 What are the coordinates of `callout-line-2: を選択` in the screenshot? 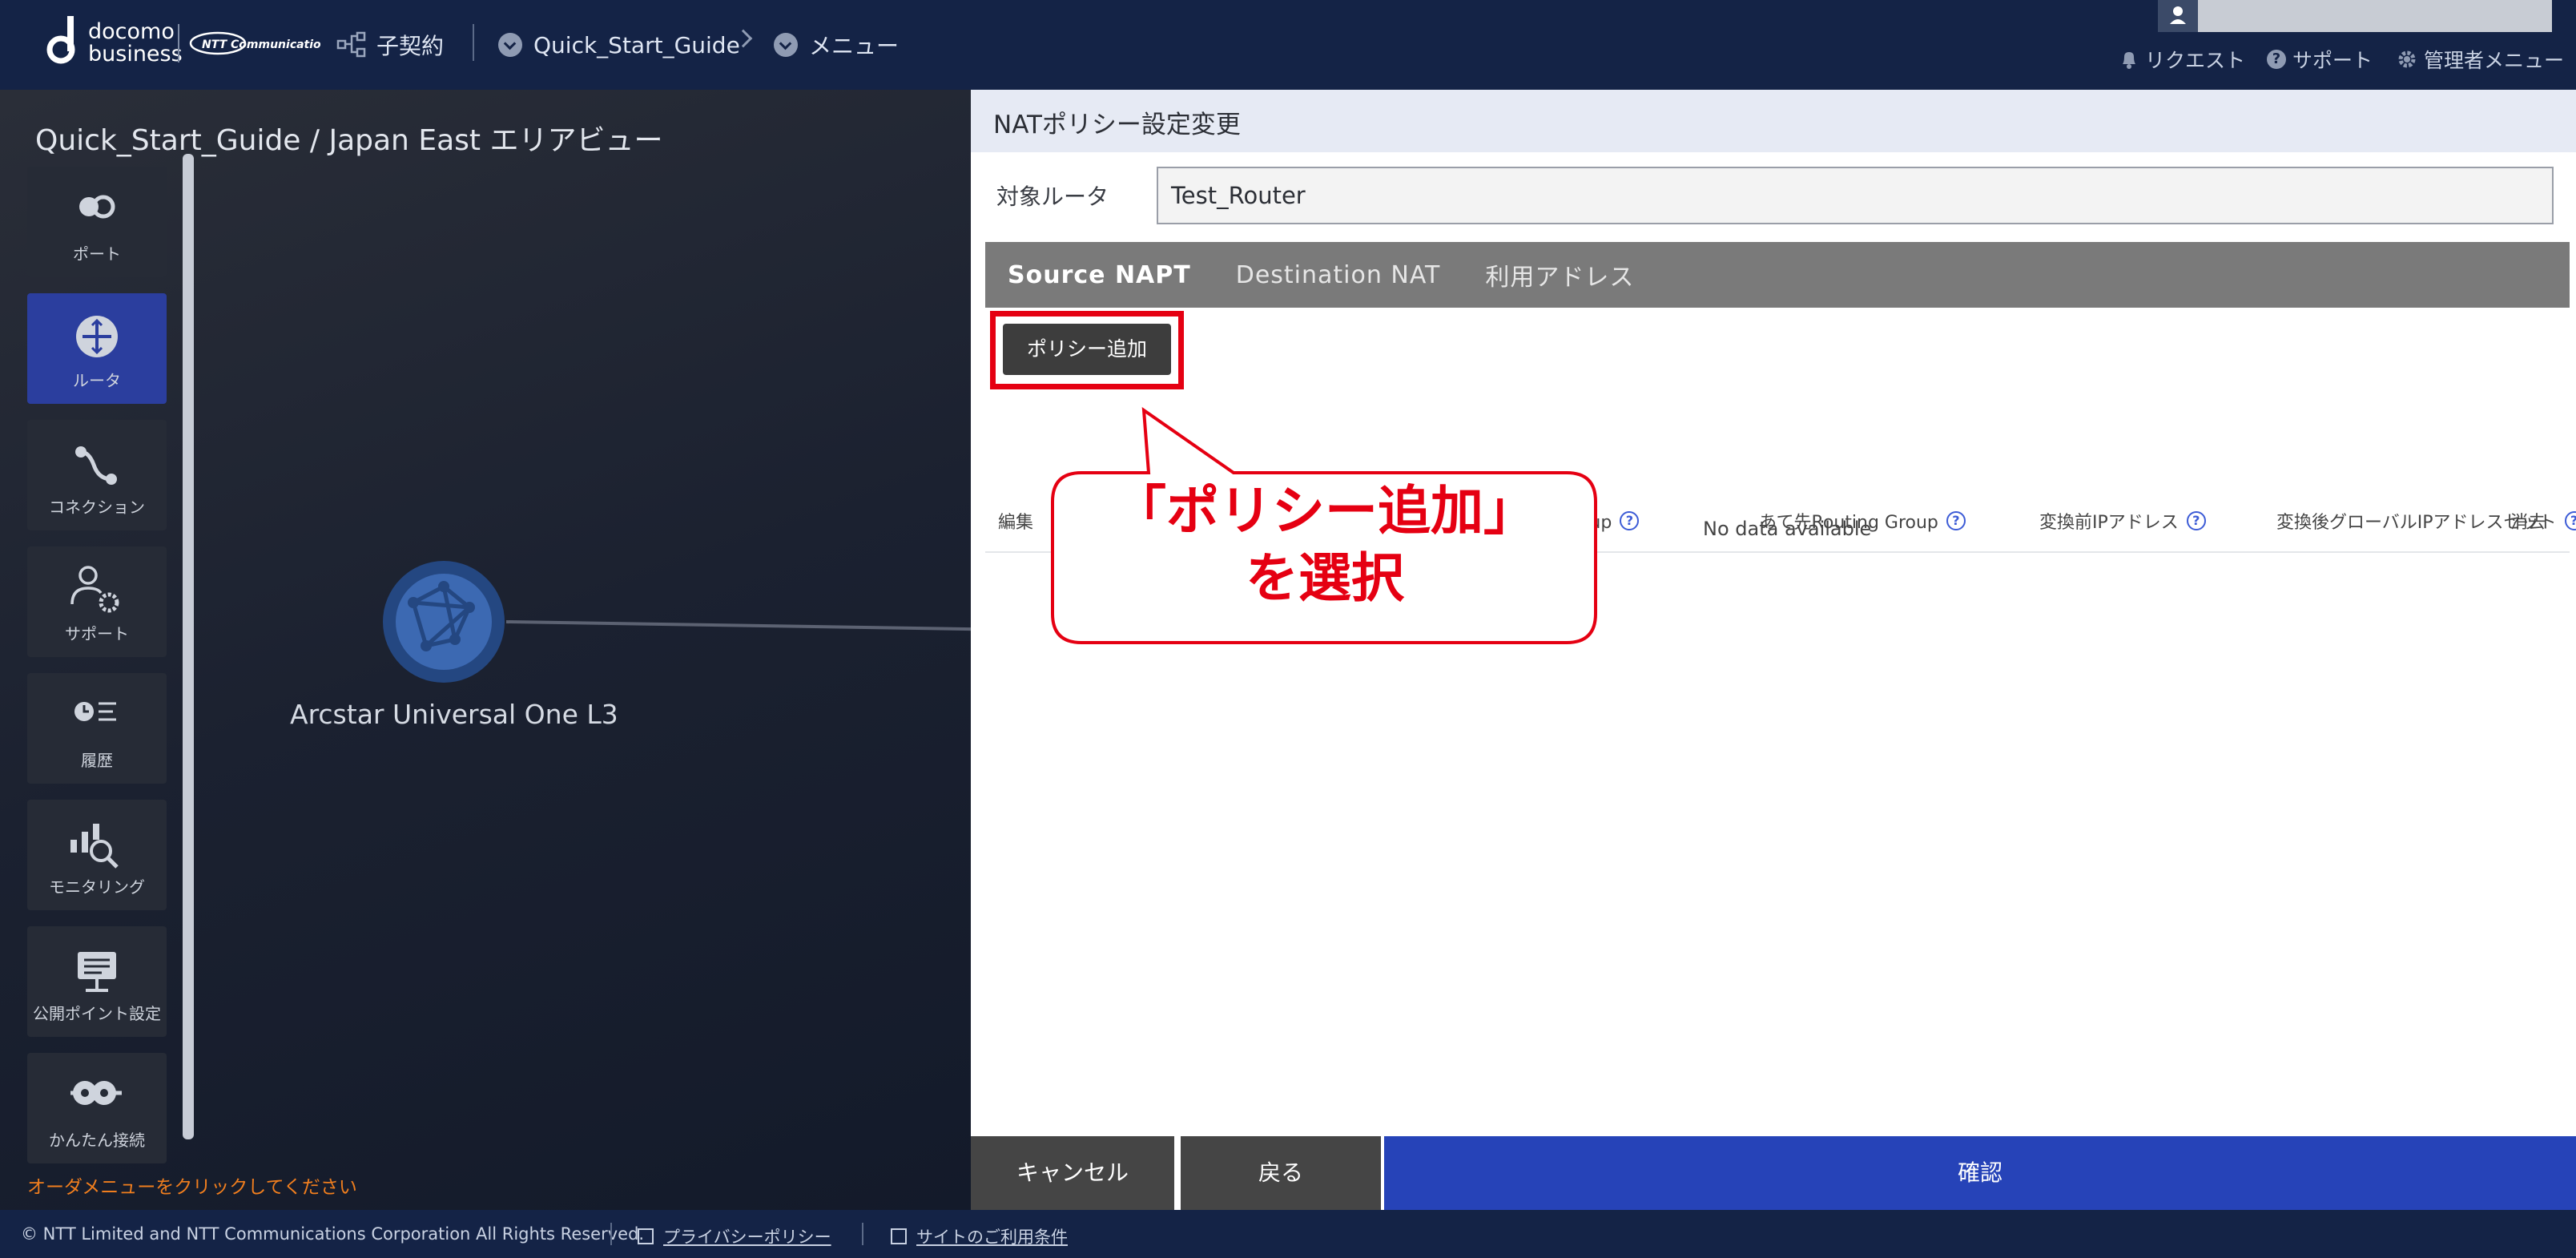 It's located at (1325, 578).